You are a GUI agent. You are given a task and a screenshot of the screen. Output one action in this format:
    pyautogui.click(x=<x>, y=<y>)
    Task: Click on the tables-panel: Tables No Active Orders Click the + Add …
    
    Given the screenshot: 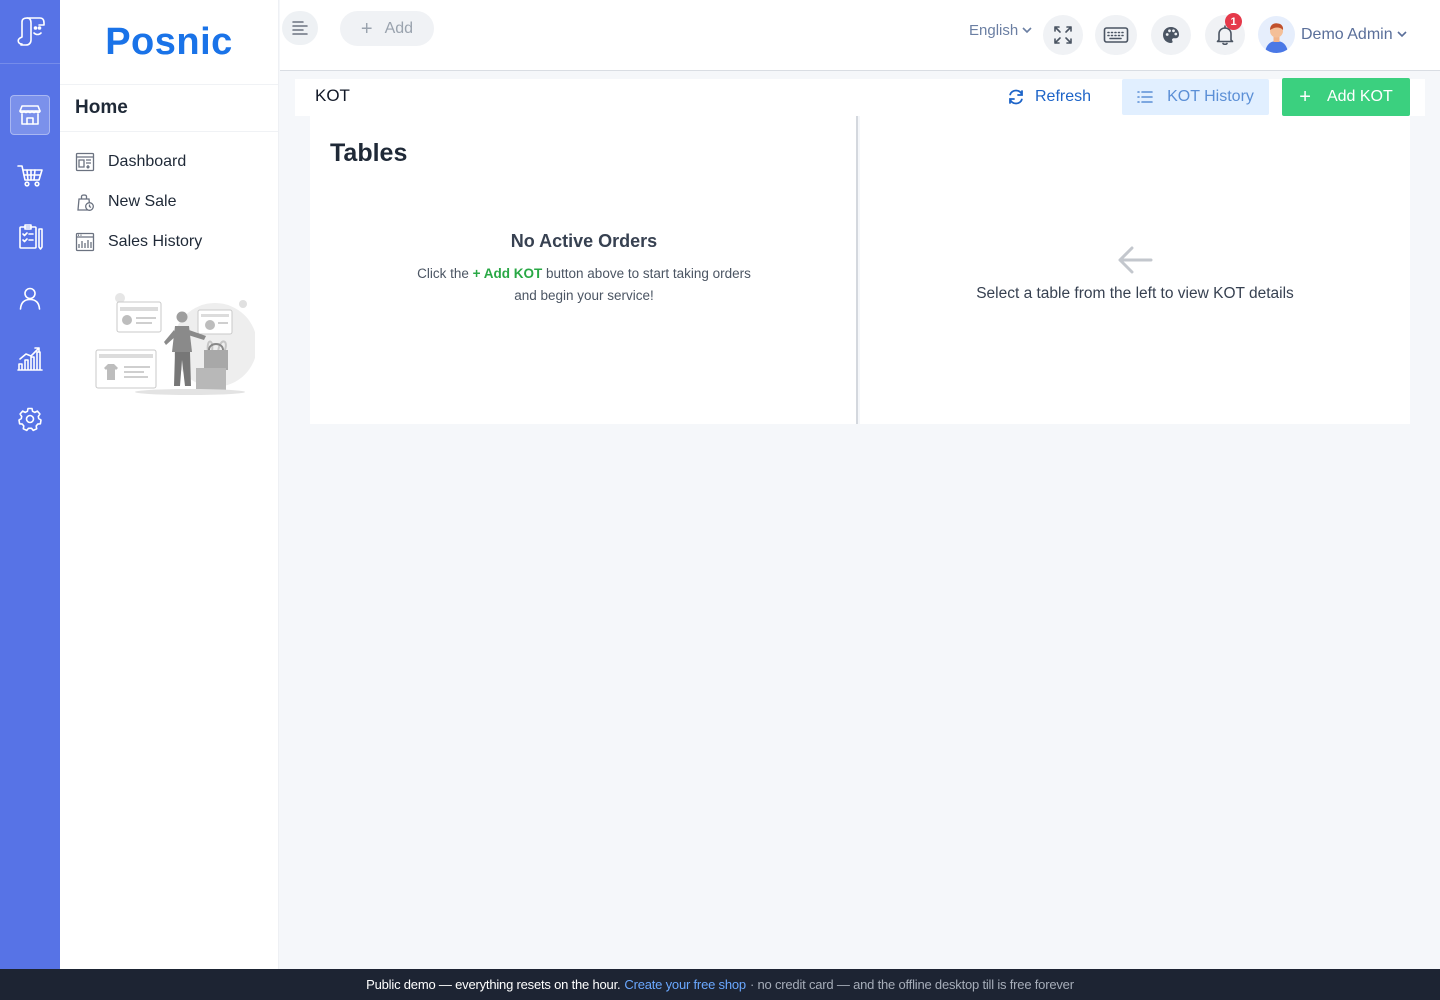 What is the action you would take?
    pyautogui.click(x=584, y=270)
    